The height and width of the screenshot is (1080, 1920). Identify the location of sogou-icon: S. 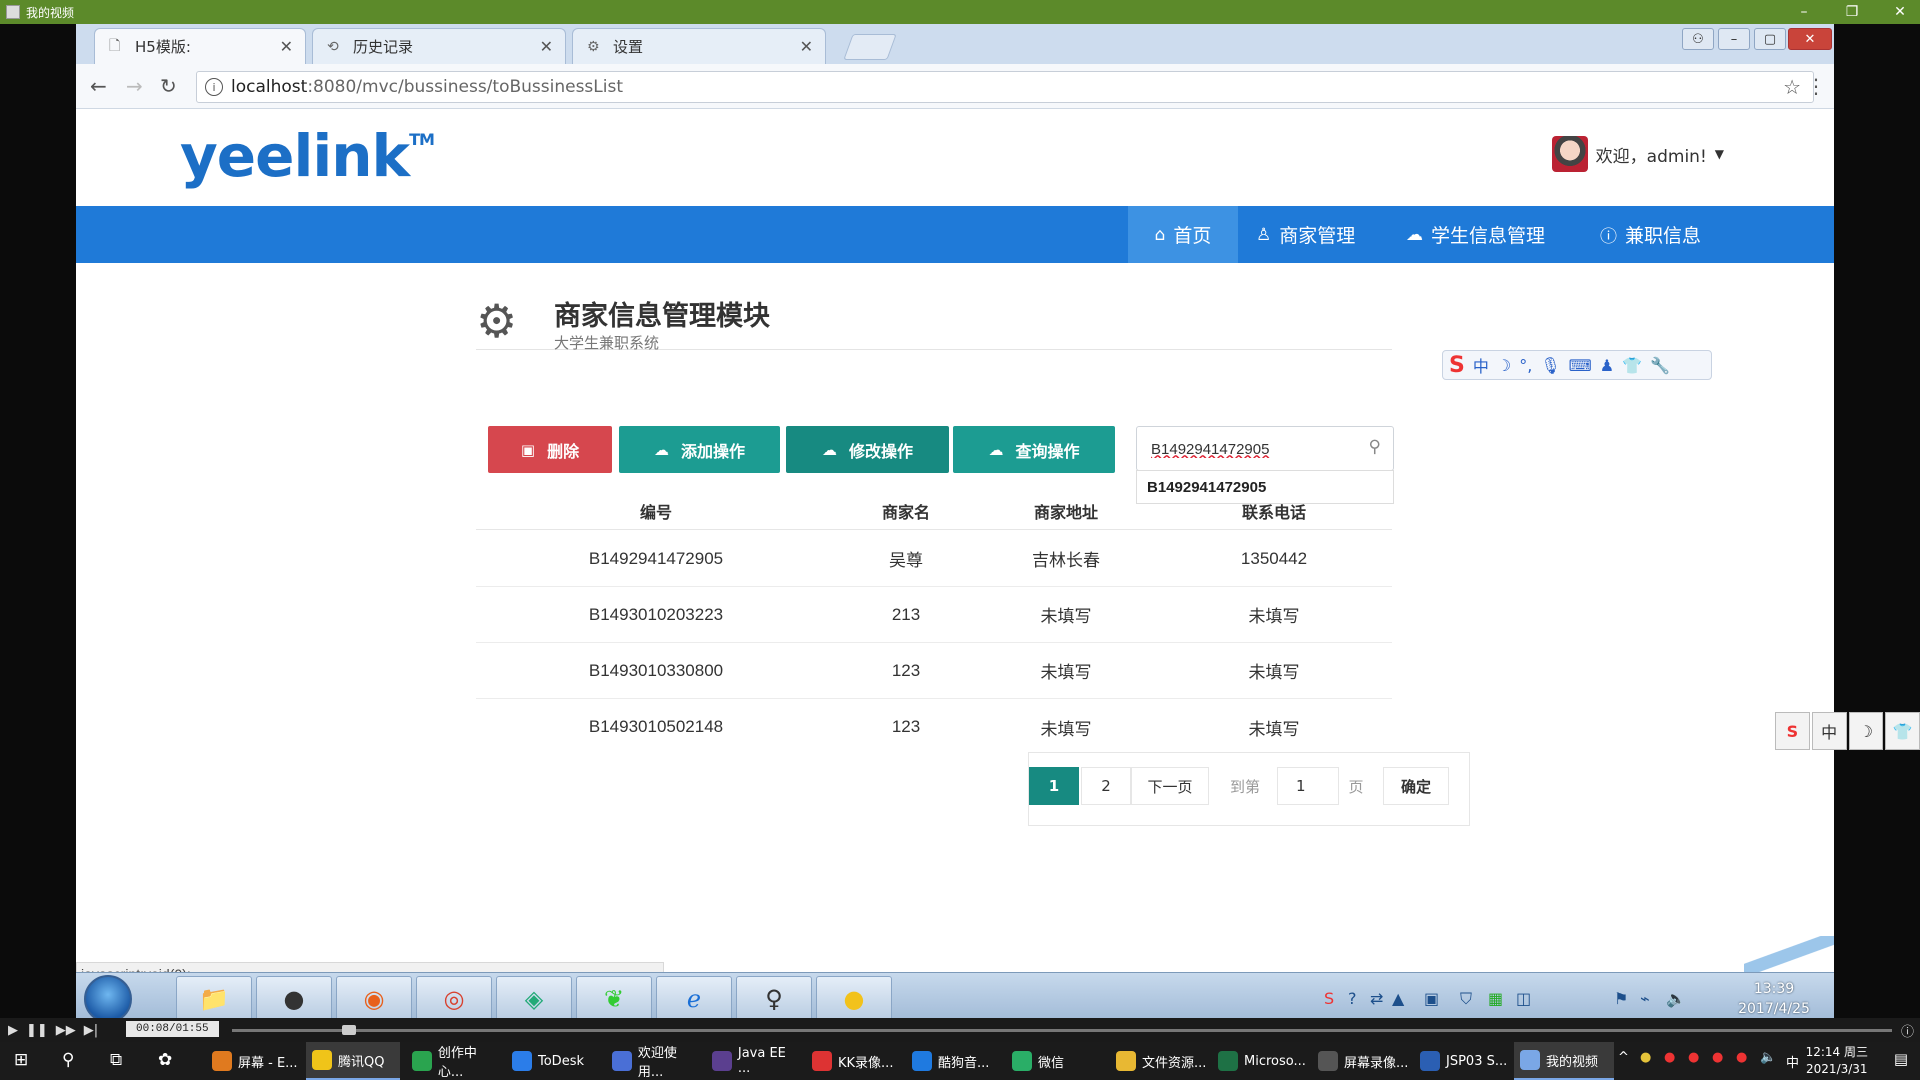
(1329, 998).